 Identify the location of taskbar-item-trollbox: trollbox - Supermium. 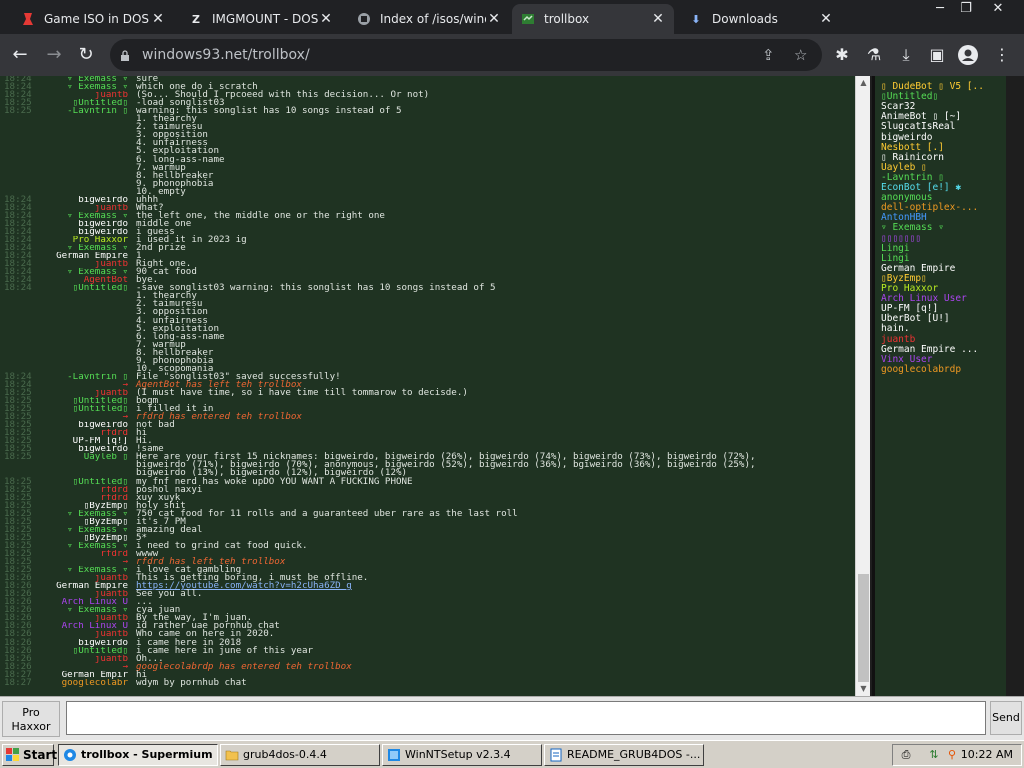
(138, 755).